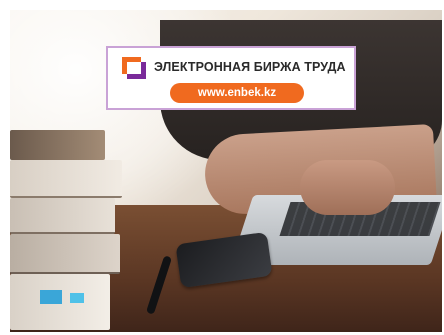 Image resolution: width=444 pixels, height=335 pixels. I want to click on website-url: www.enbek.kz, so click(237, 93).